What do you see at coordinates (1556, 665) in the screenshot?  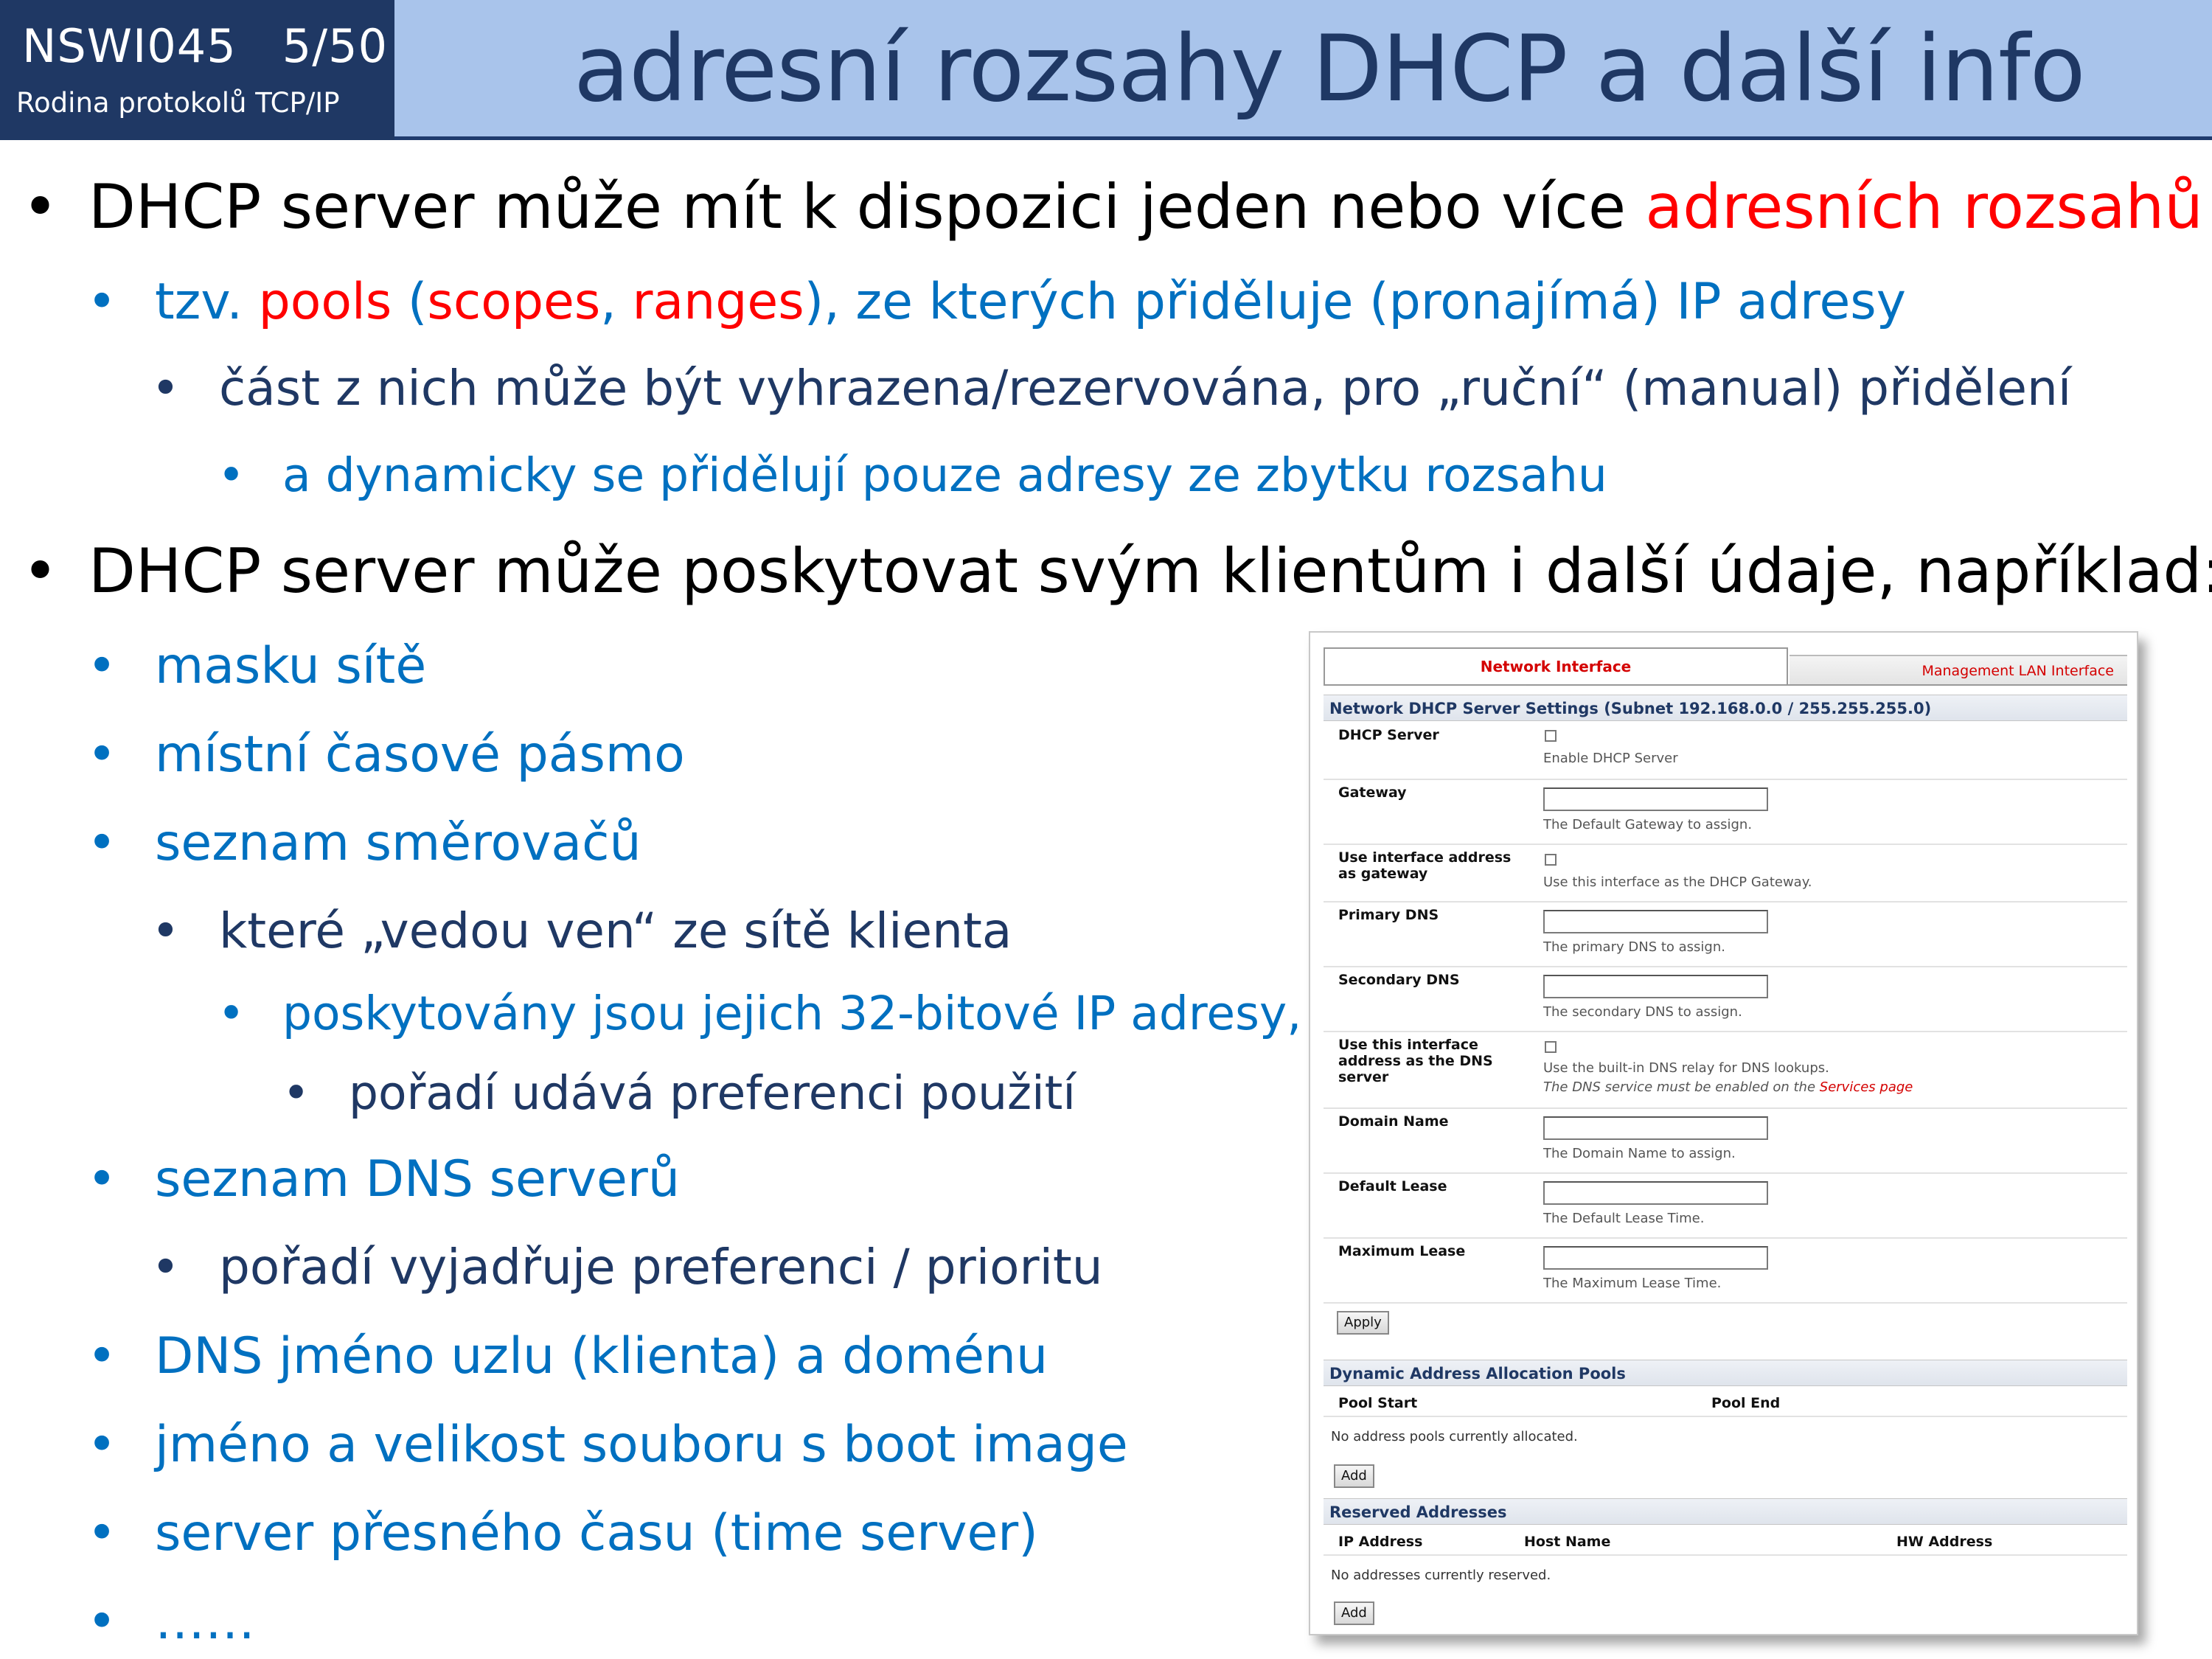 I see `tab-network-interface: Network Interface` at bounding box center [1556, 665].